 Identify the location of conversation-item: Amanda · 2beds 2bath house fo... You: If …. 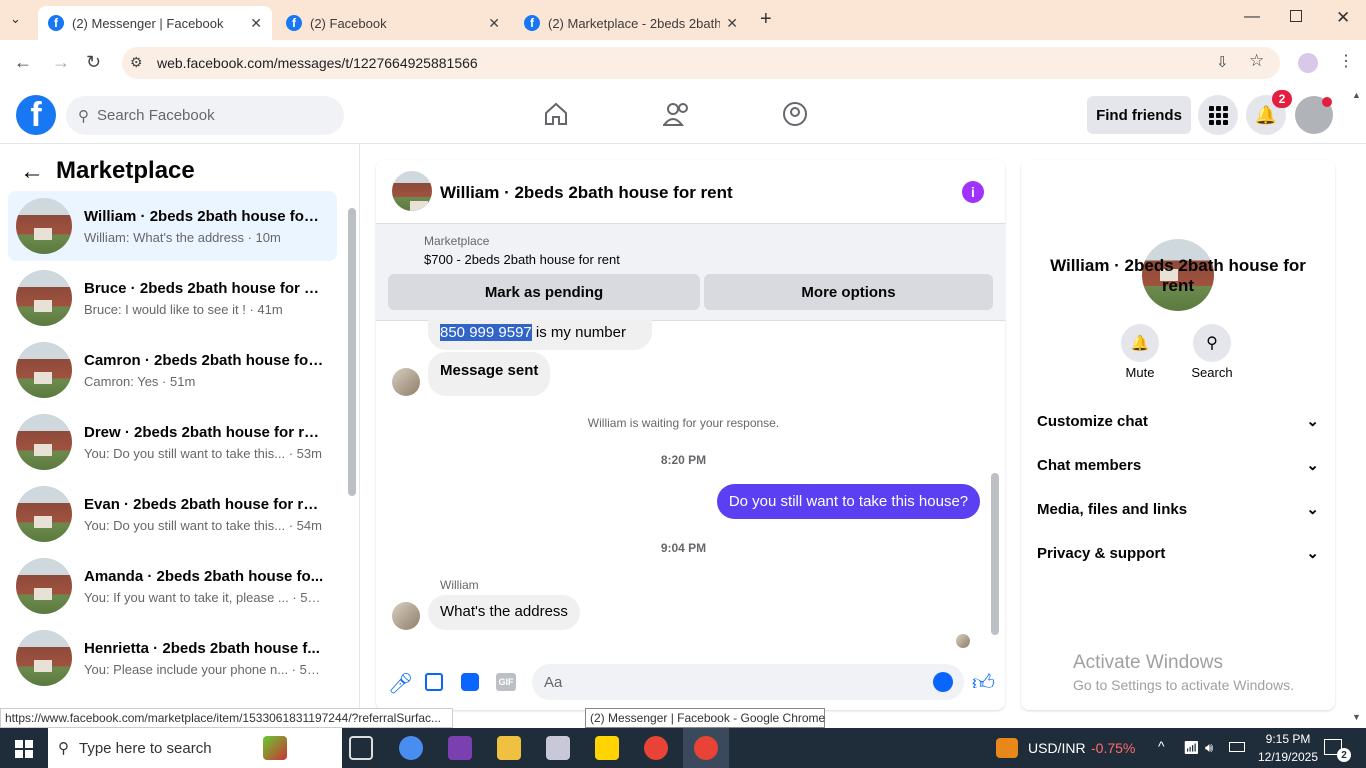
(172, 586).